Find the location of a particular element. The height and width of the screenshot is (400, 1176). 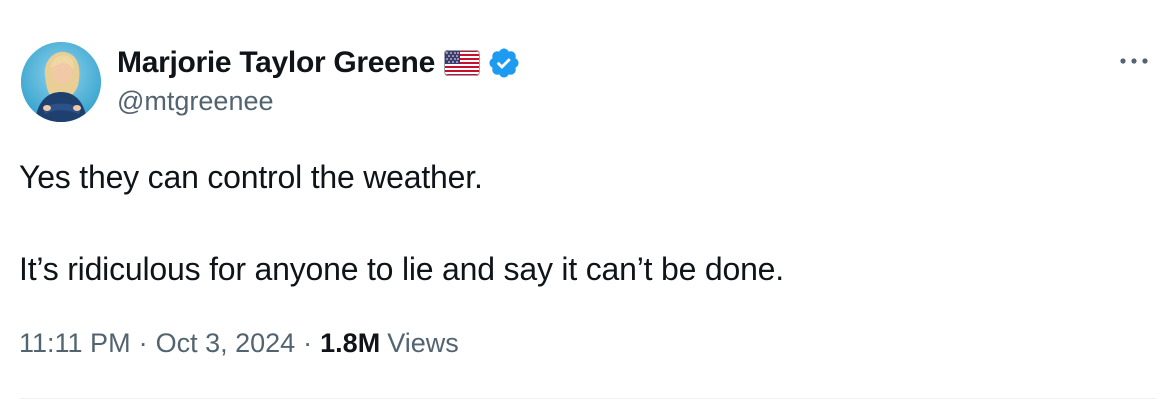

views-count: 1.8M is located at coordinates (350, 343).